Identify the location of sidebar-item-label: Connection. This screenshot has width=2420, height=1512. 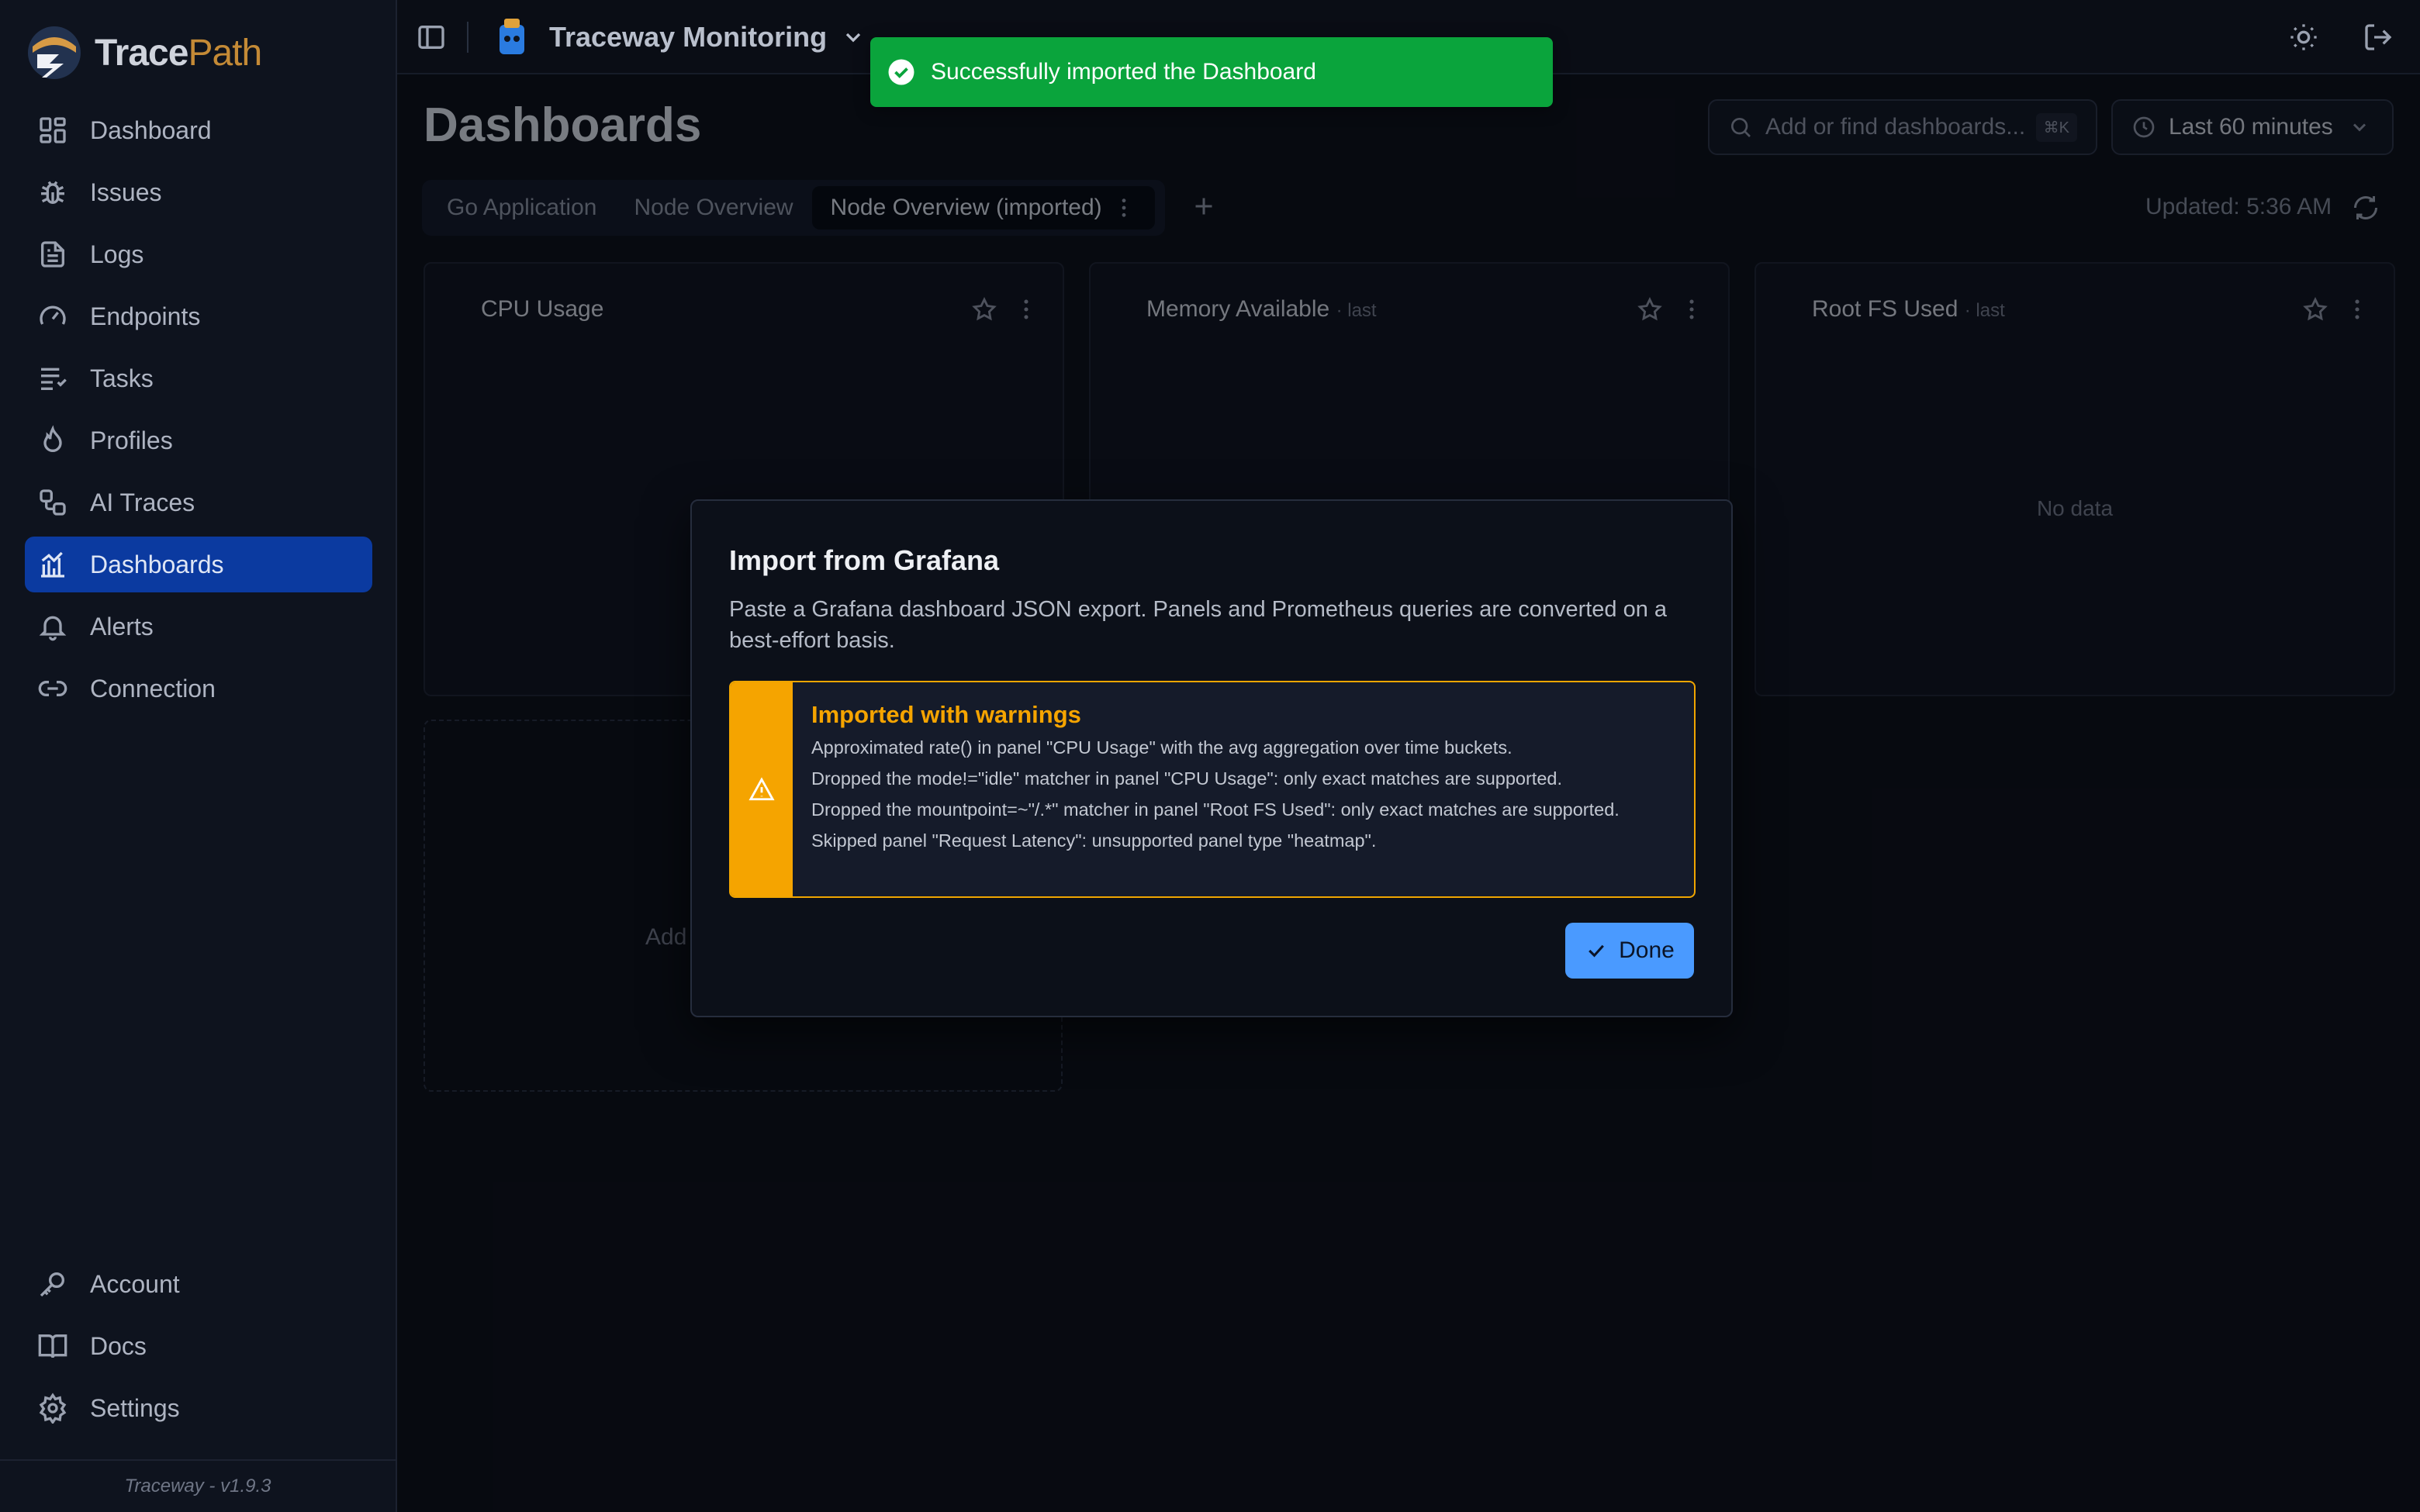
(153, 688).